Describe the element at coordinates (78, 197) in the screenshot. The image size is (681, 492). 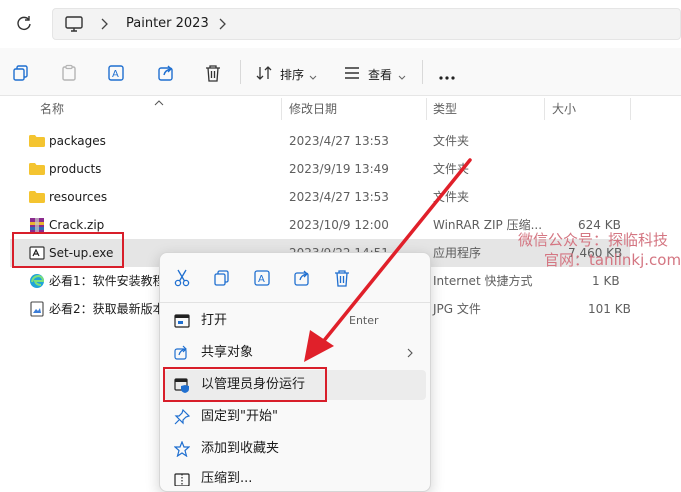
I see `file-name: resources` at that location.